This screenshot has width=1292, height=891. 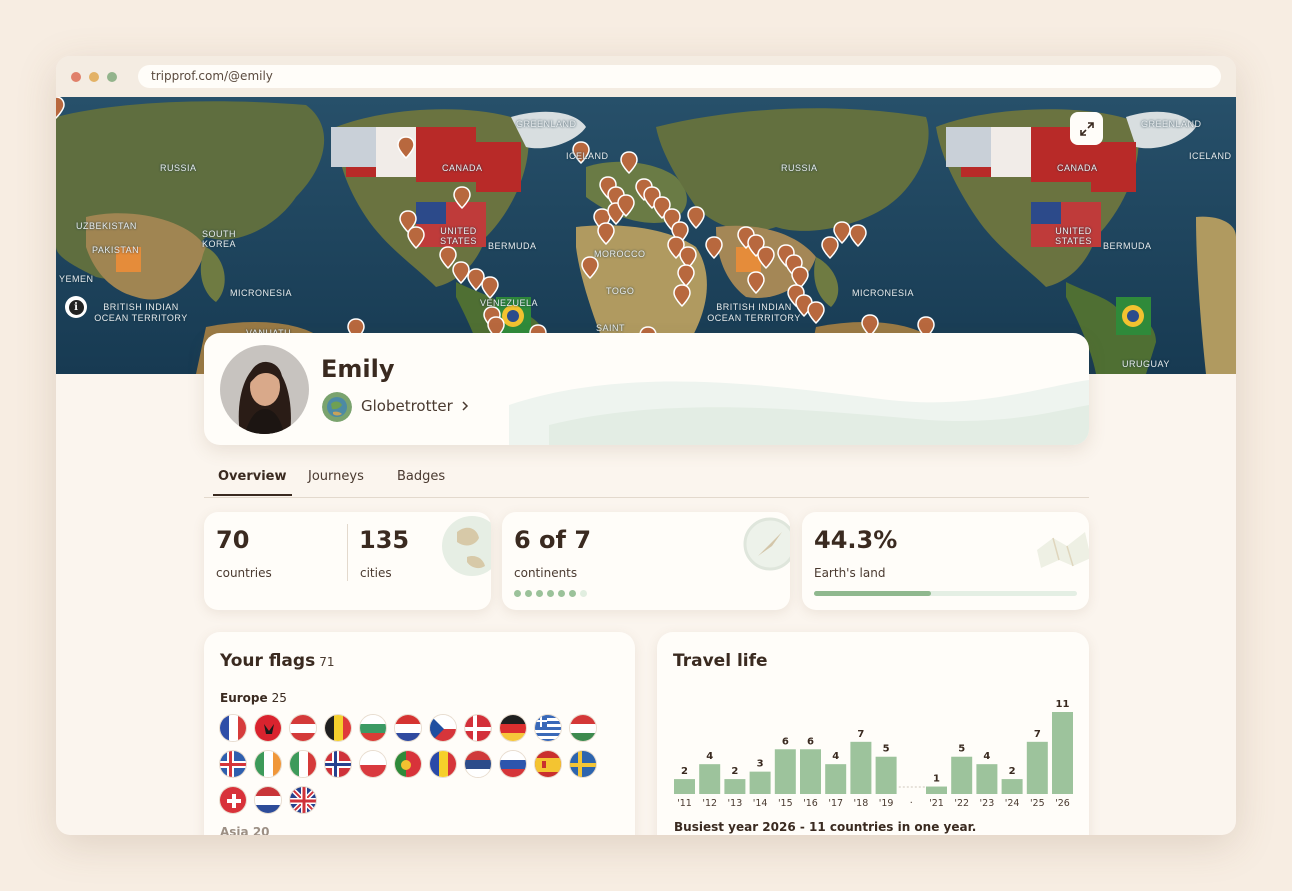 I want to click on minimize-window-dot, so click(x=94, y=77).